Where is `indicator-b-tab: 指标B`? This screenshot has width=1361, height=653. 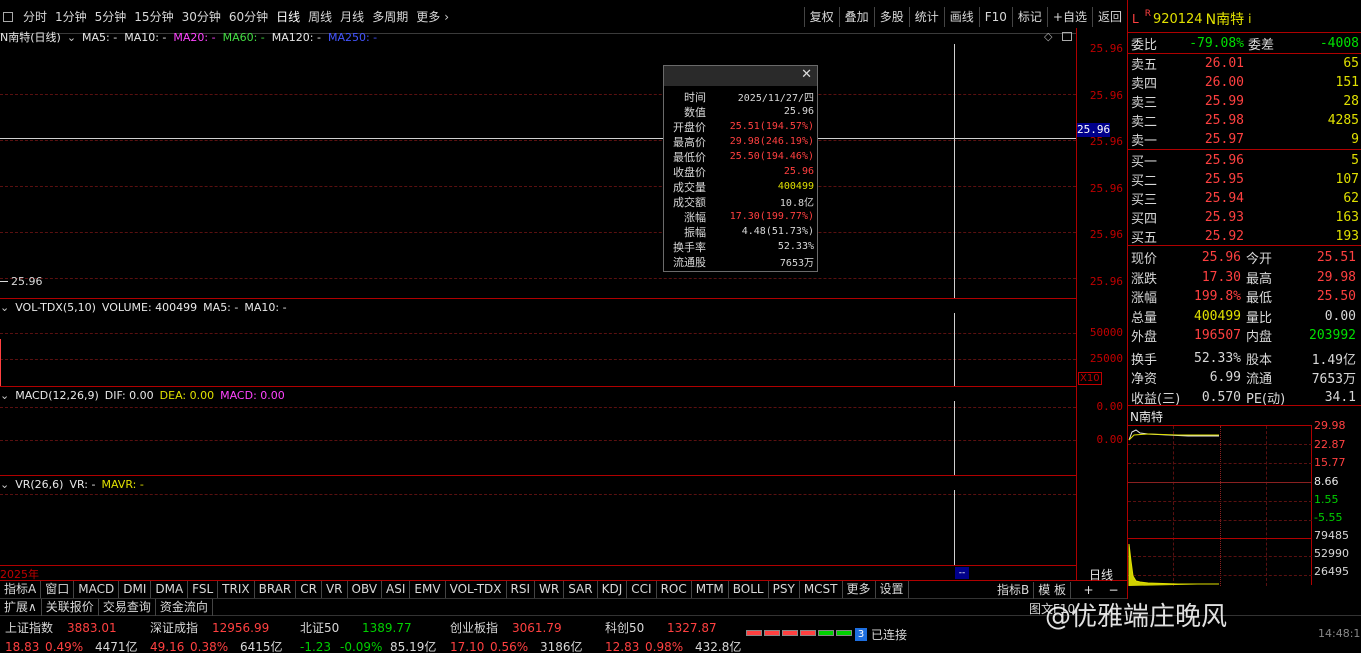
indicator-b-tab: 指标B is located at coordinates (1014, 590).